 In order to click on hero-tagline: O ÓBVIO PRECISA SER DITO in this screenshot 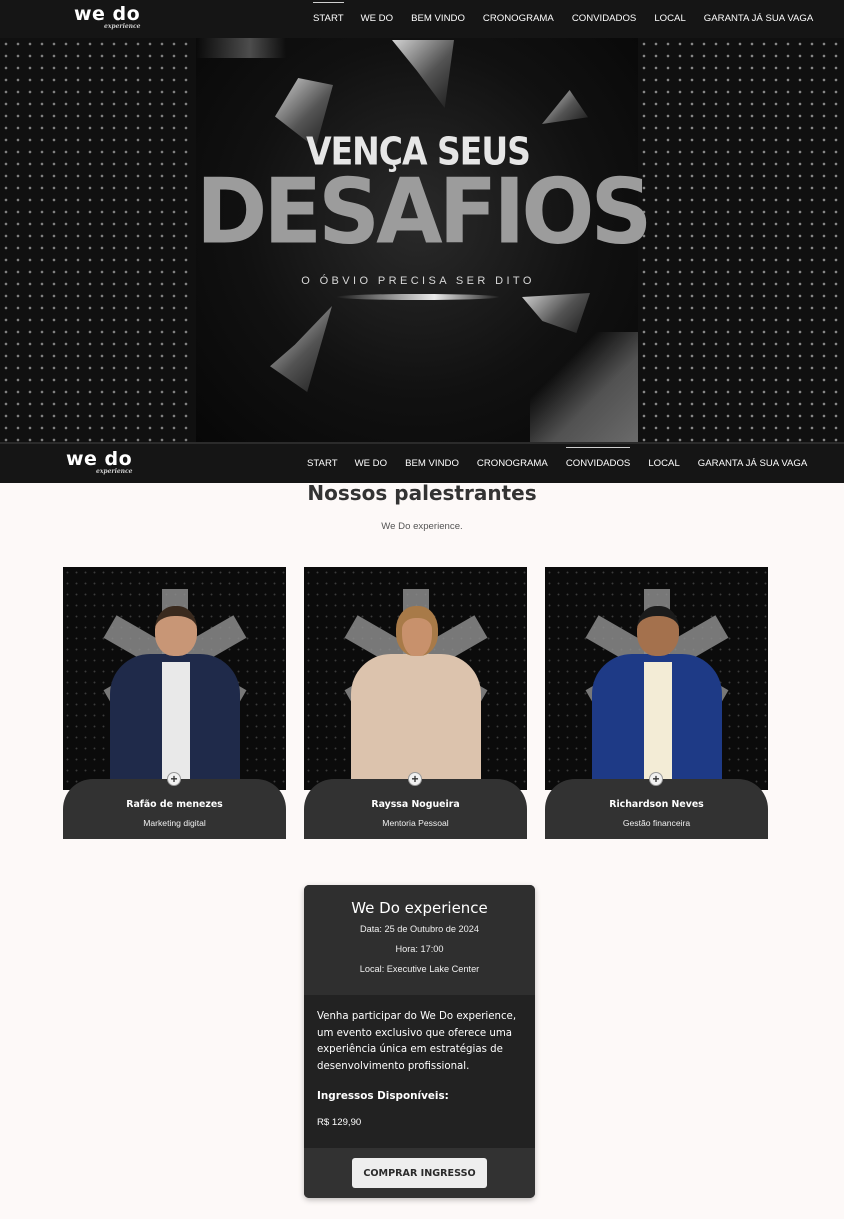, I will do `click(418, 281)`.